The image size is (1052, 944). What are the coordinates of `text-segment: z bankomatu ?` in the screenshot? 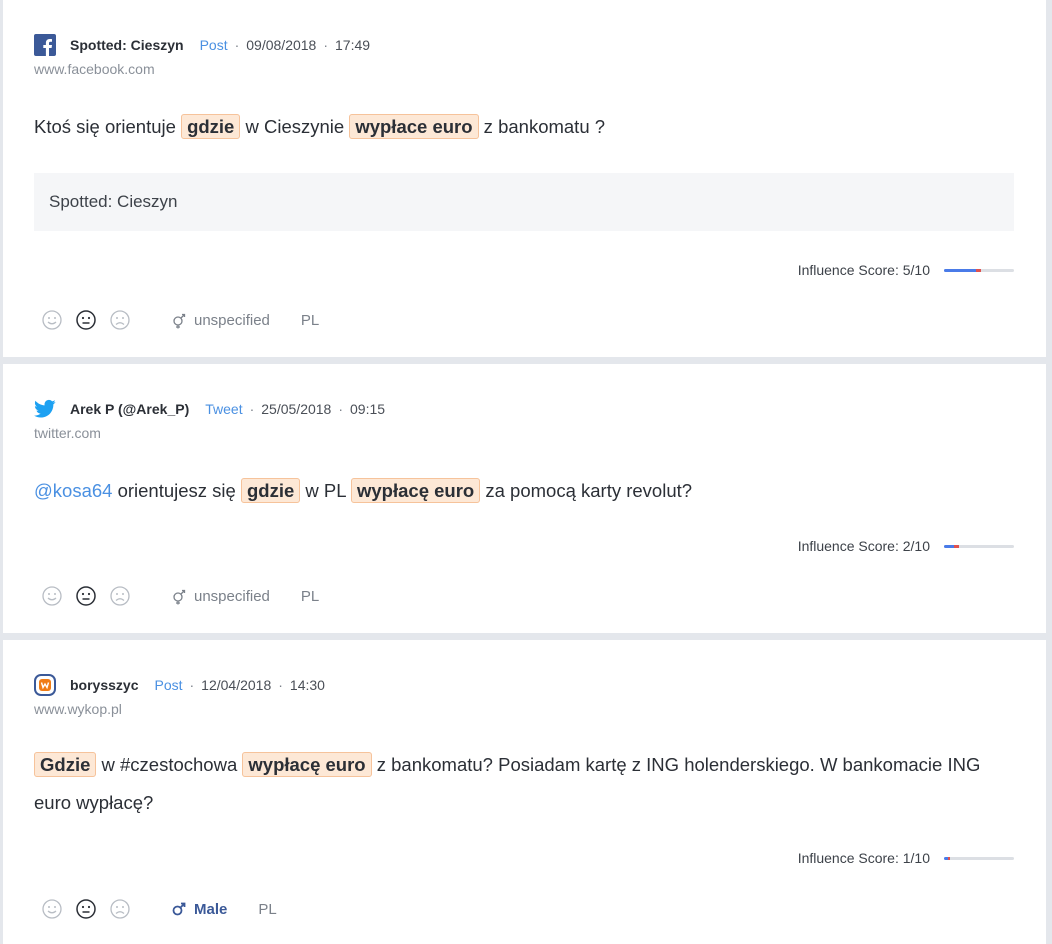 It's located at (542, 126).